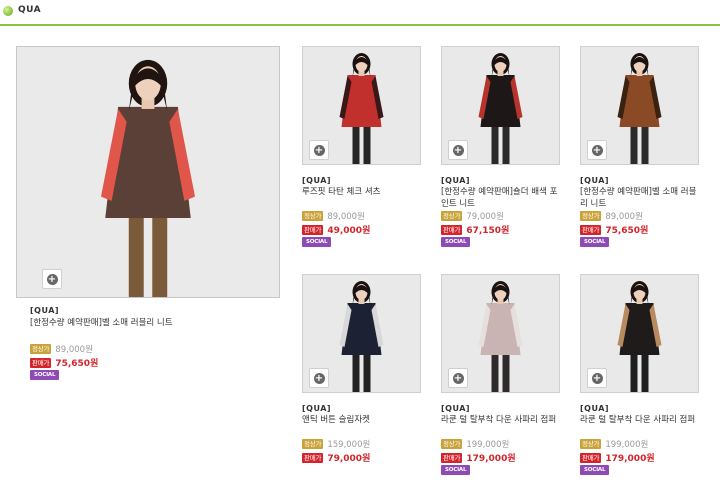 The image size is (720, 486). Describe the element at coordinates (501, 198) in the screenshot. I see `product-name: [한정수량 예약판매]숄더 배색 포인트 니트` at that location.